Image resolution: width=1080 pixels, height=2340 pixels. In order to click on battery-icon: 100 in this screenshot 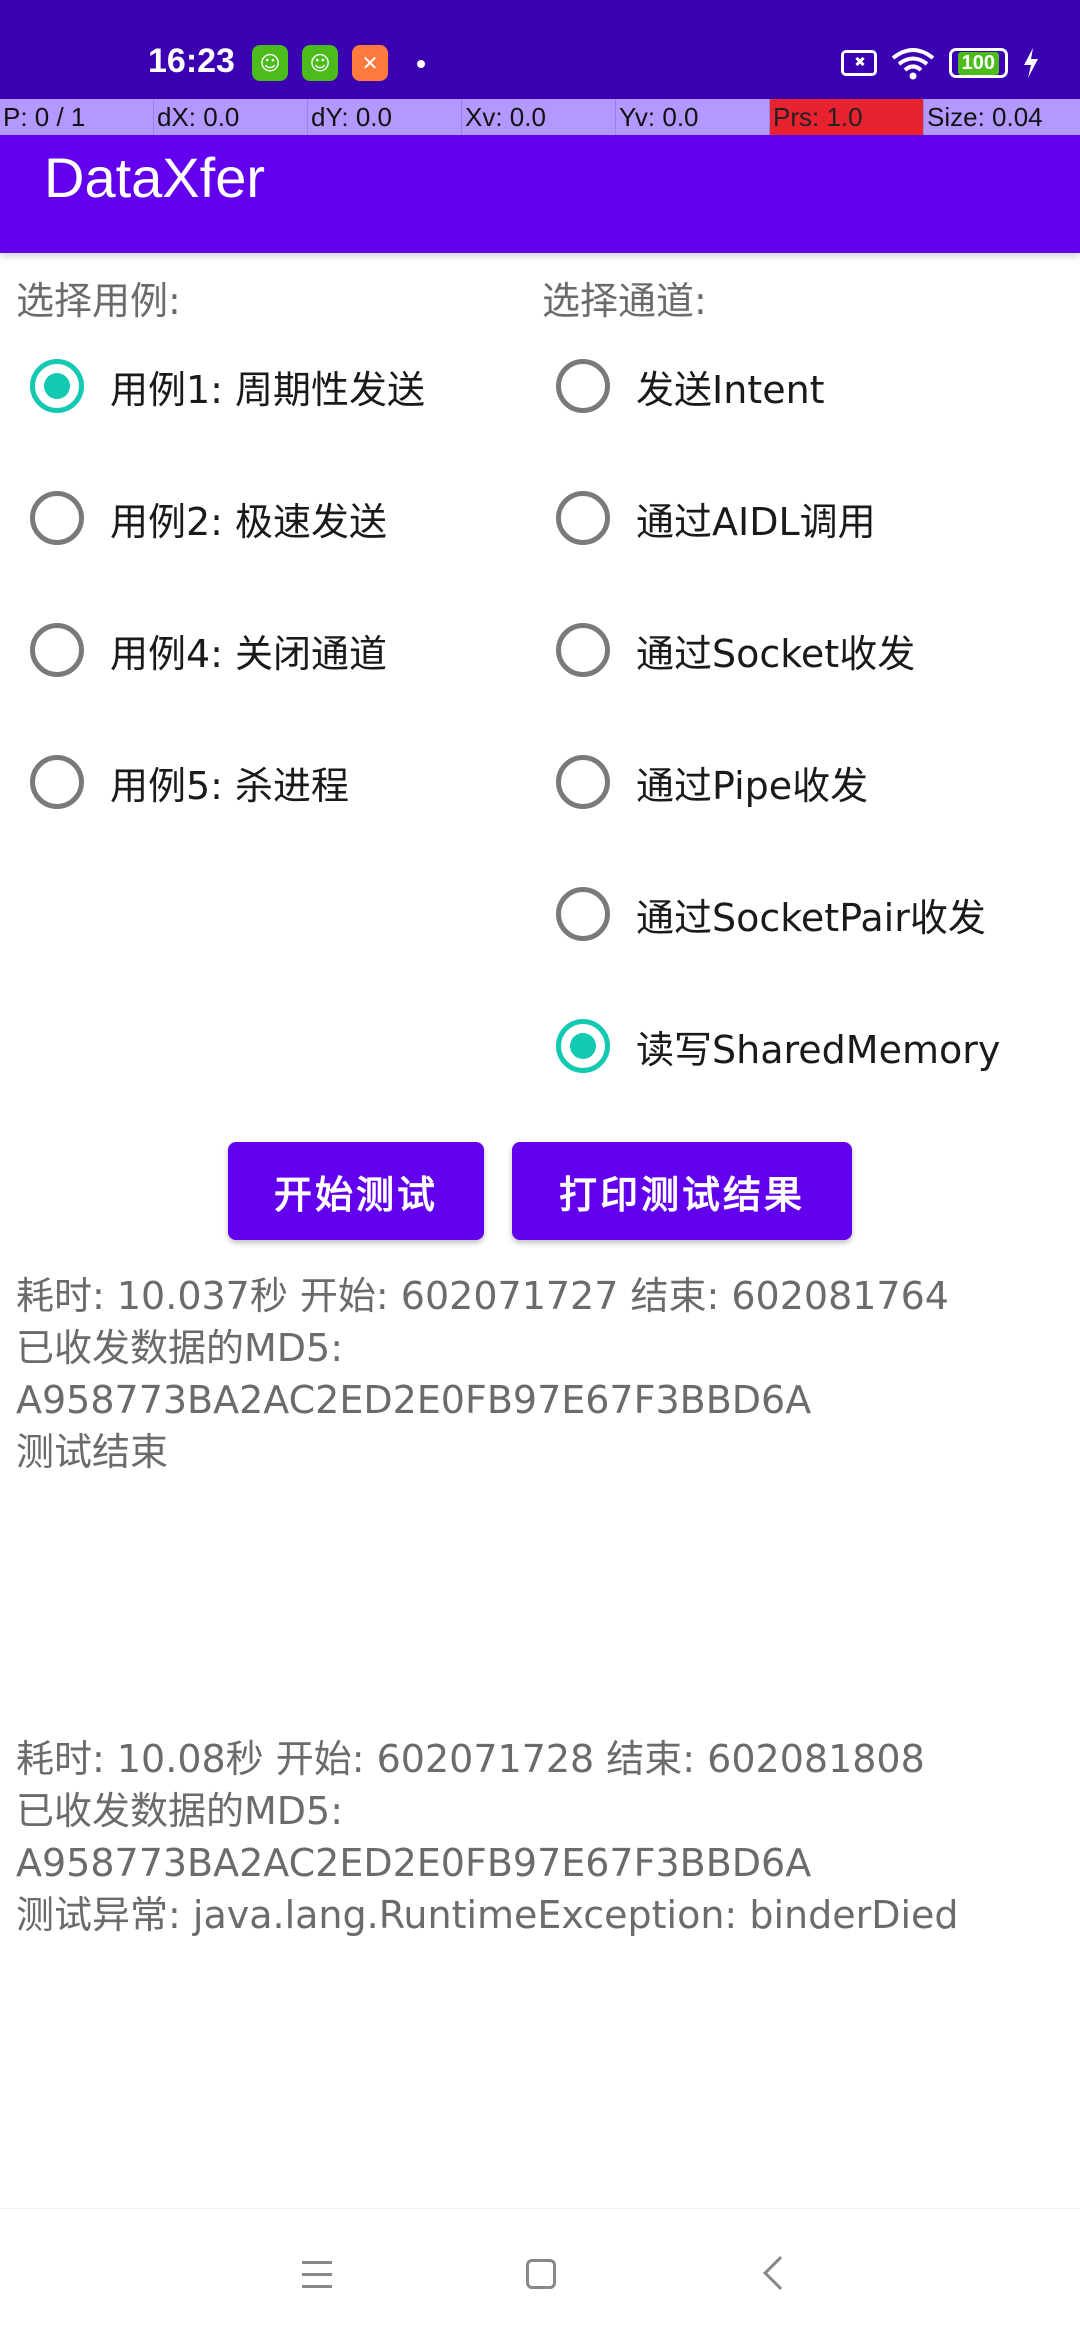, I will do `click(978, 63)`.